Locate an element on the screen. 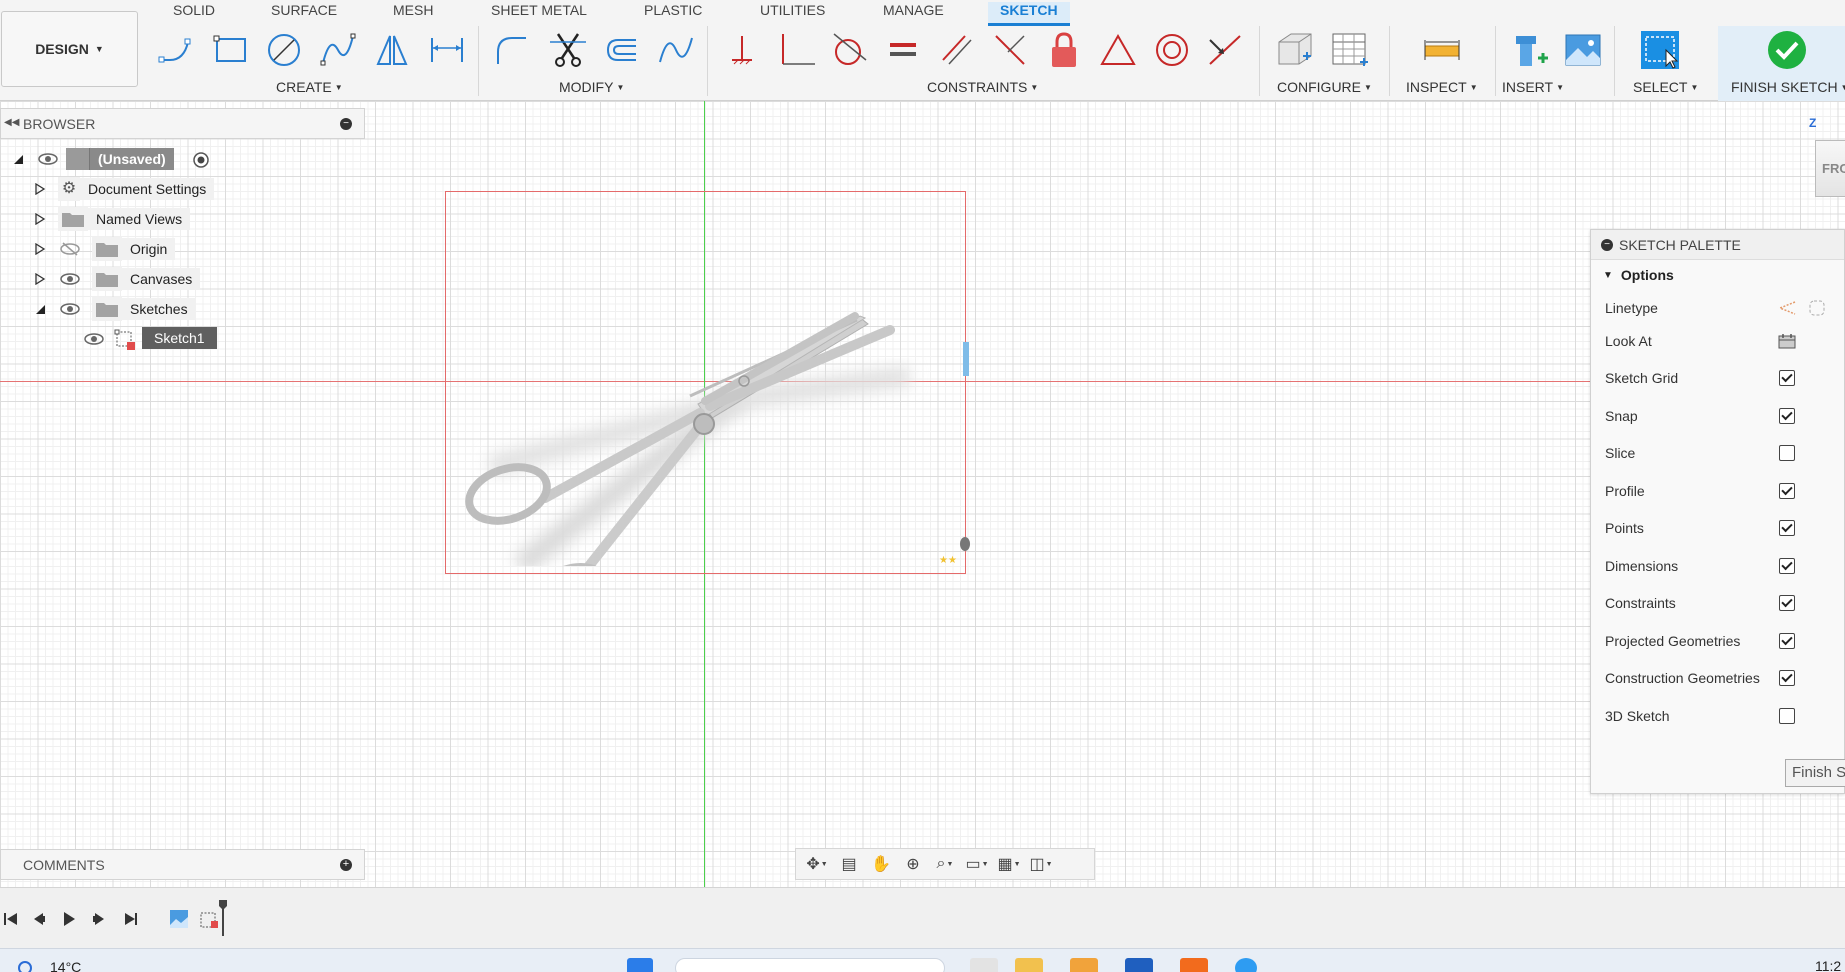 The image size is (1845, 972). select-menu: SELECT ▼ is located at coordinates (1665, 87).